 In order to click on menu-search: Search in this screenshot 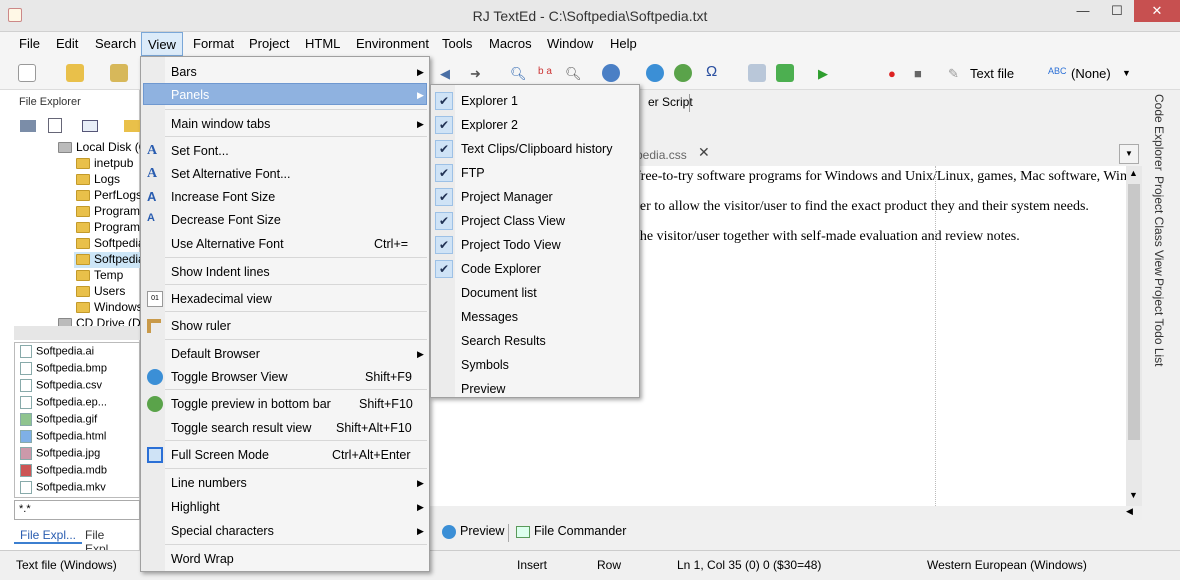, I will do `click(115, 43)`.